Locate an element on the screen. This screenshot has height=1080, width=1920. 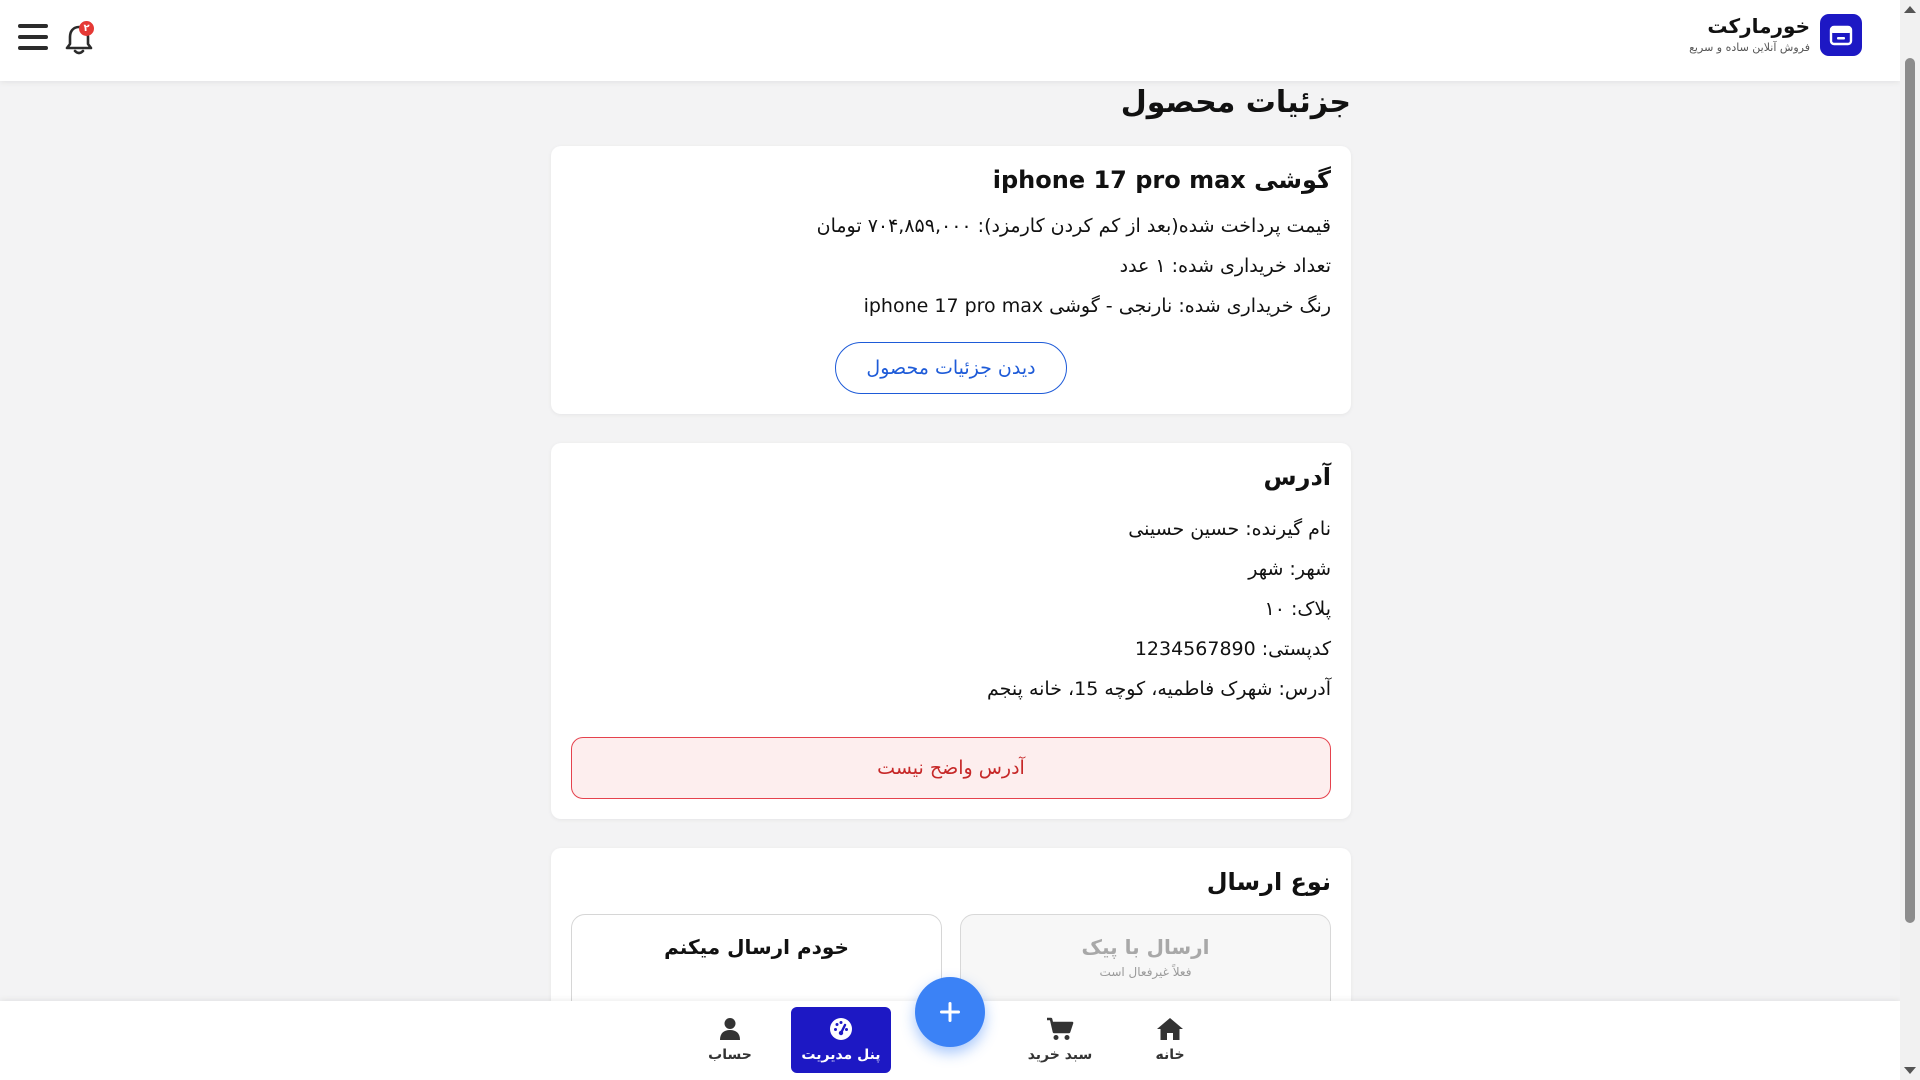
courier-option-note: فعلاً غیرفعال است is located at coordinates (1145, 972).